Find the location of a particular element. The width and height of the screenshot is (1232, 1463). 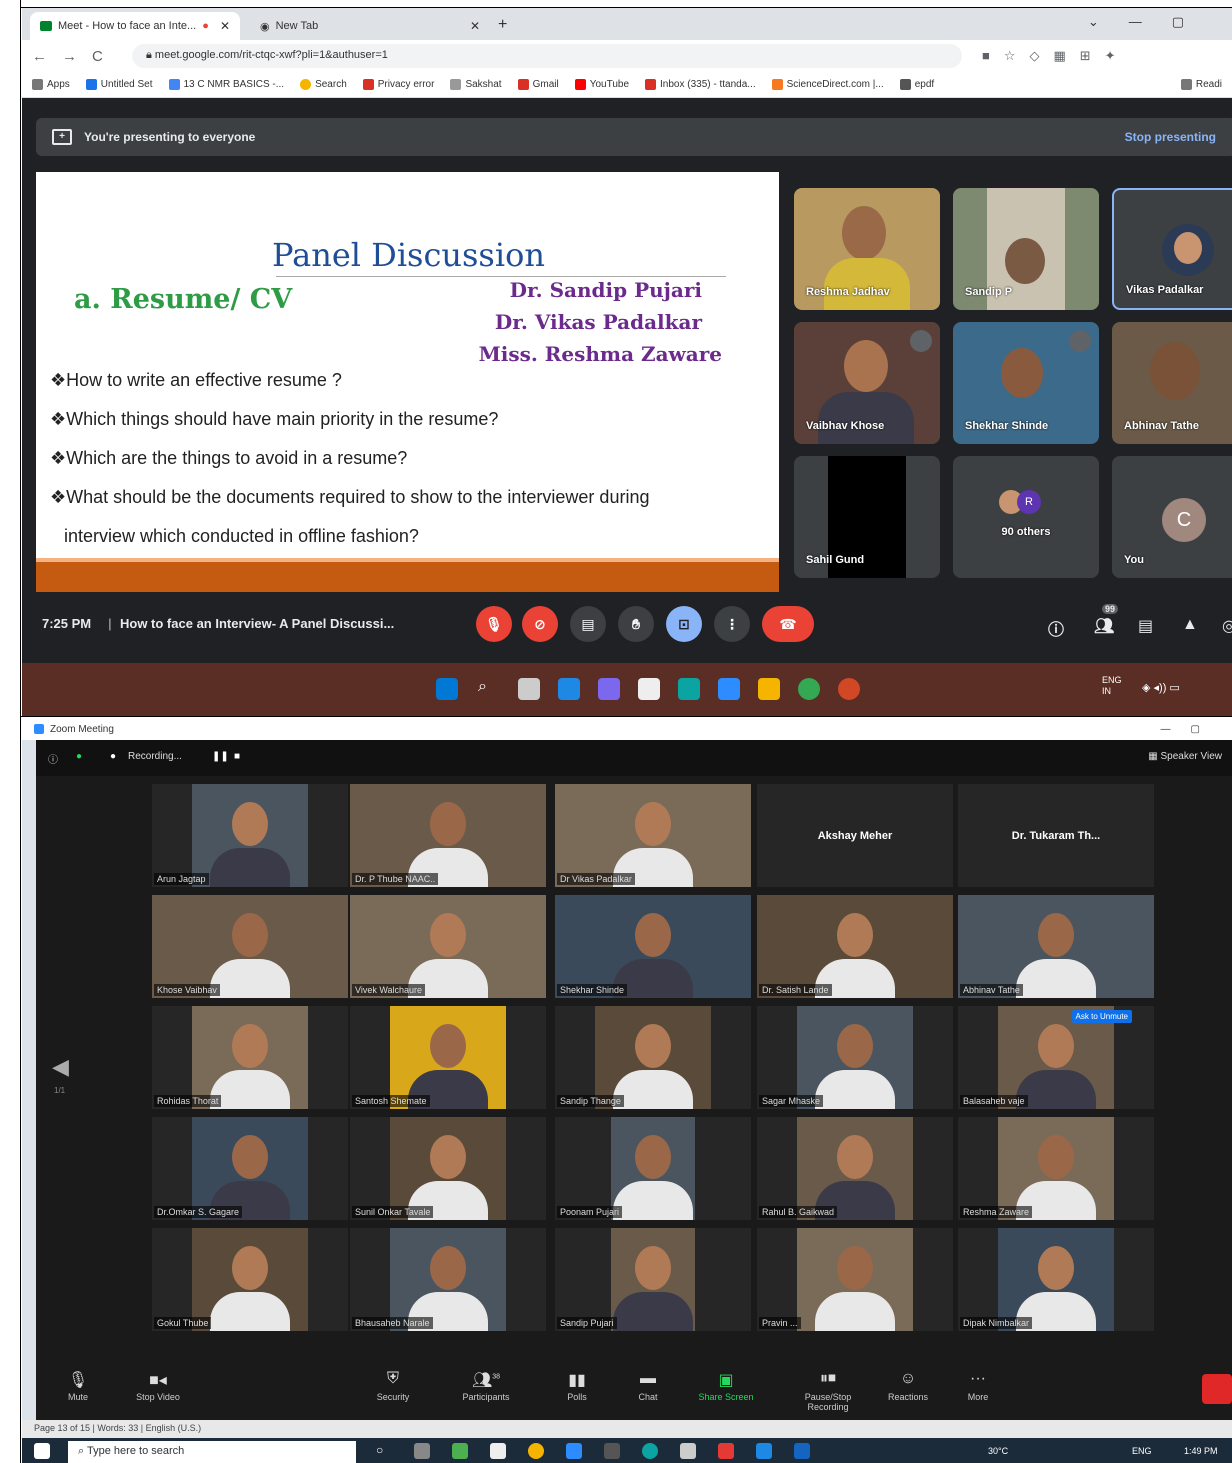

bookmark-item: Sakshat is located at coordinates (476, 84).